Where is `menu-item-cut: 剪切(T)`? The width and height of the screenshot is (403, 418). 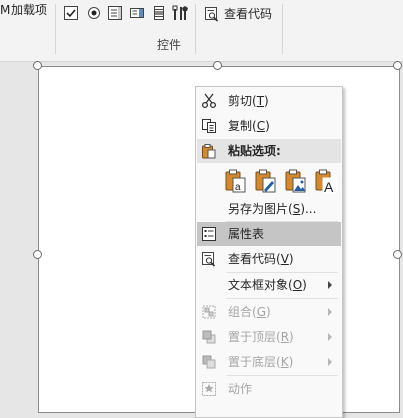
menu-item-cut: 剪切(T) is located at coordinates (269, 101).